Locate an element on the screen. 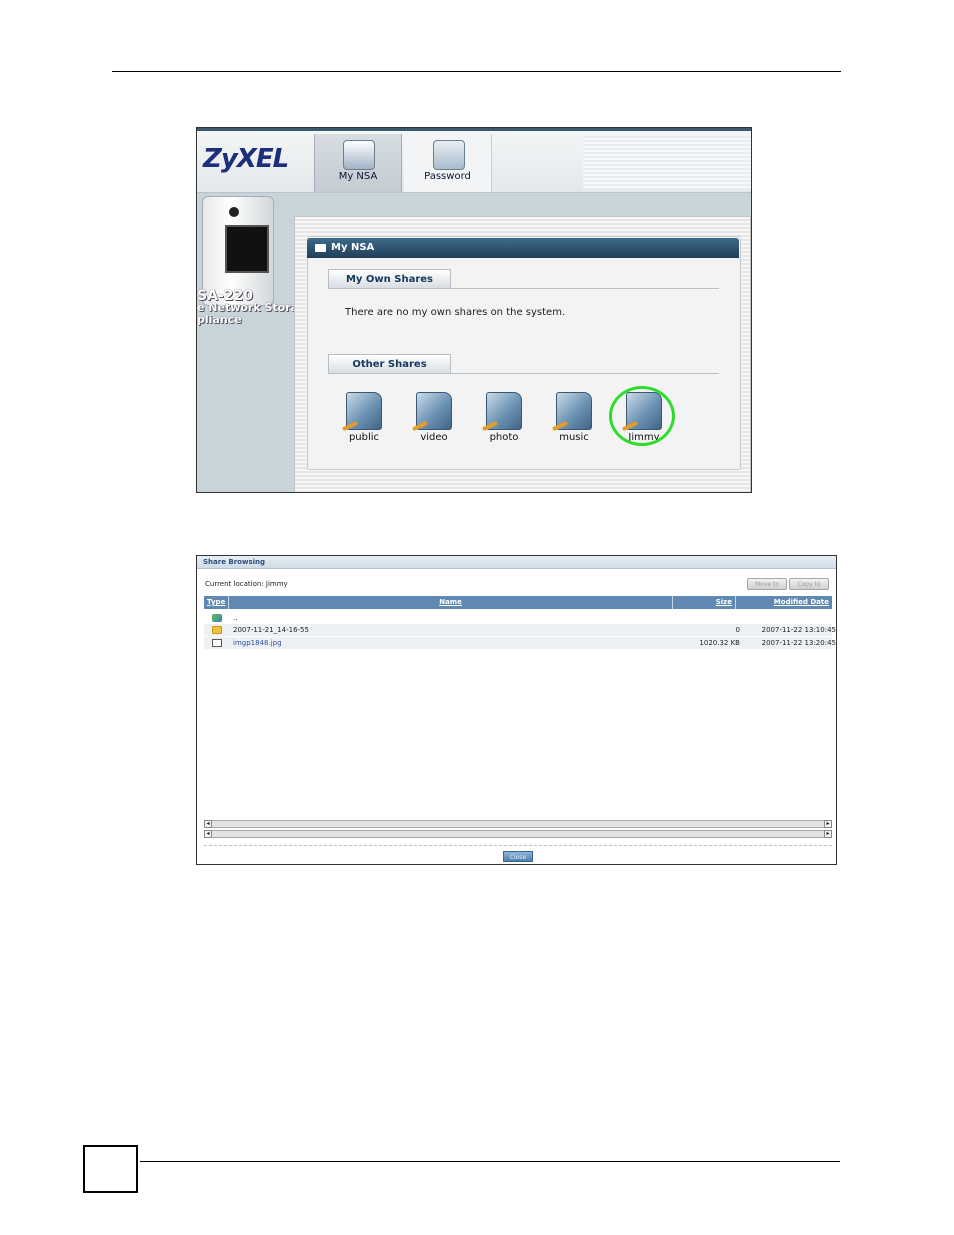 This screenshot has height=1235, width=954. share-label: music is located at coordinates (574, 437).